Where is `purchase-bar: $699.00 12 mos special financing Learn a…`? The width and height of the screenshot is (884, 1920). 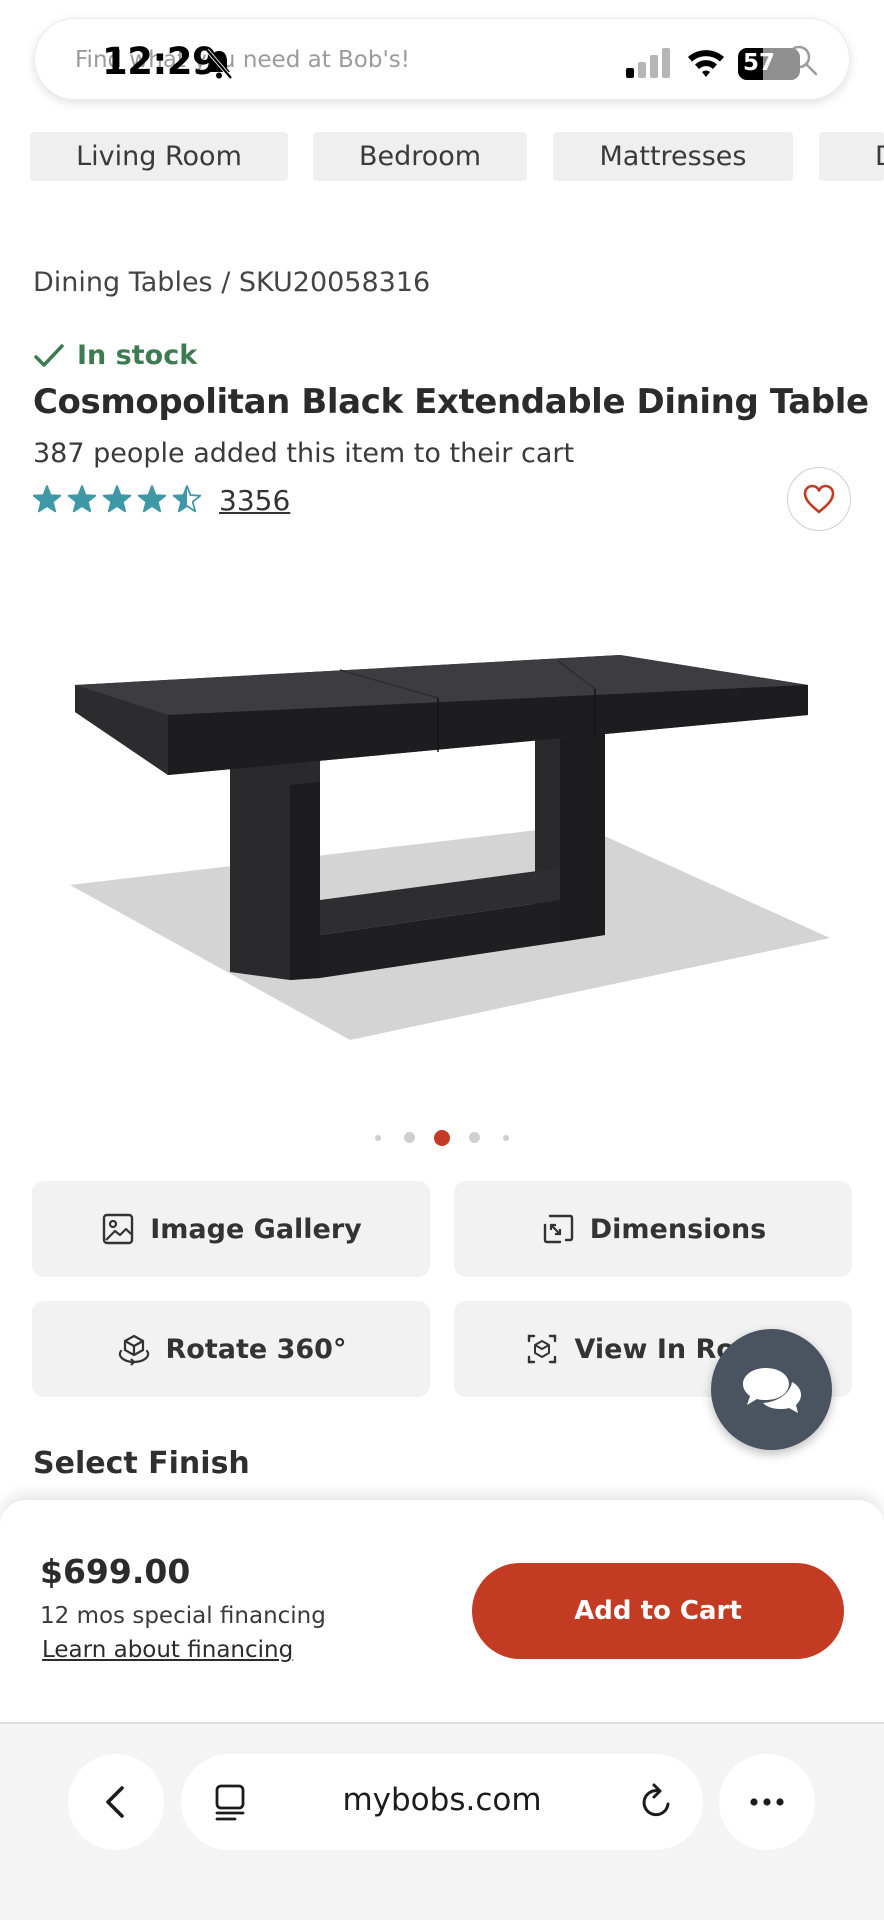 purchase-bar: $699.00 12 mos special financing Learn a… is located at coordinates (442, 1611).